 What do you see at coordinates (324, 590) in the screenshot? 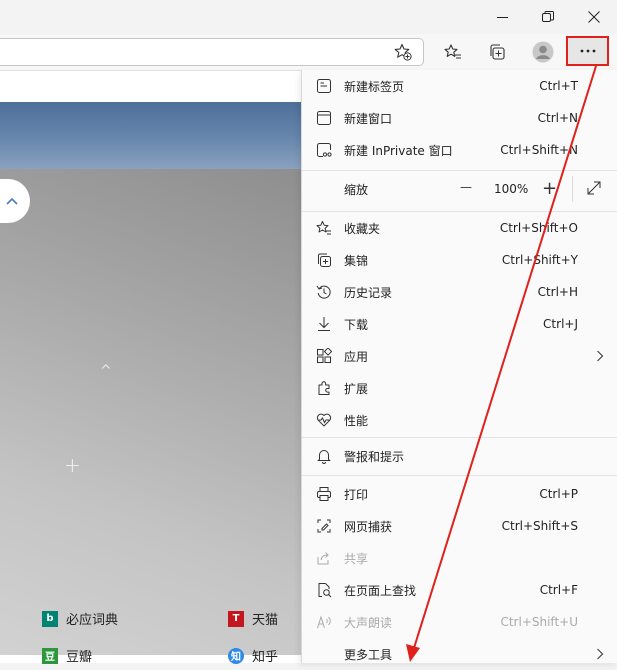
I see `find-icon` at bounding box center [324, 590].